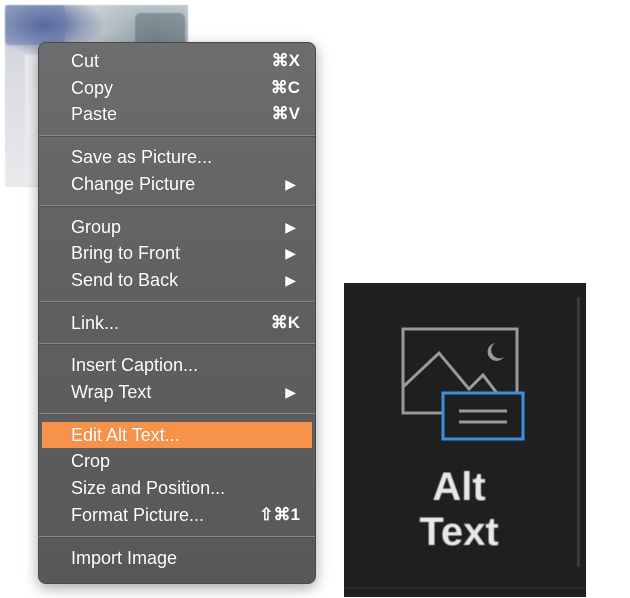 Image resolution: width=630 pixels, height=598 pixels. Describe the element at coordinates (279, 514) in the screenshot. I see `keyboard-shortcut: ⇧⌘1` at that location.